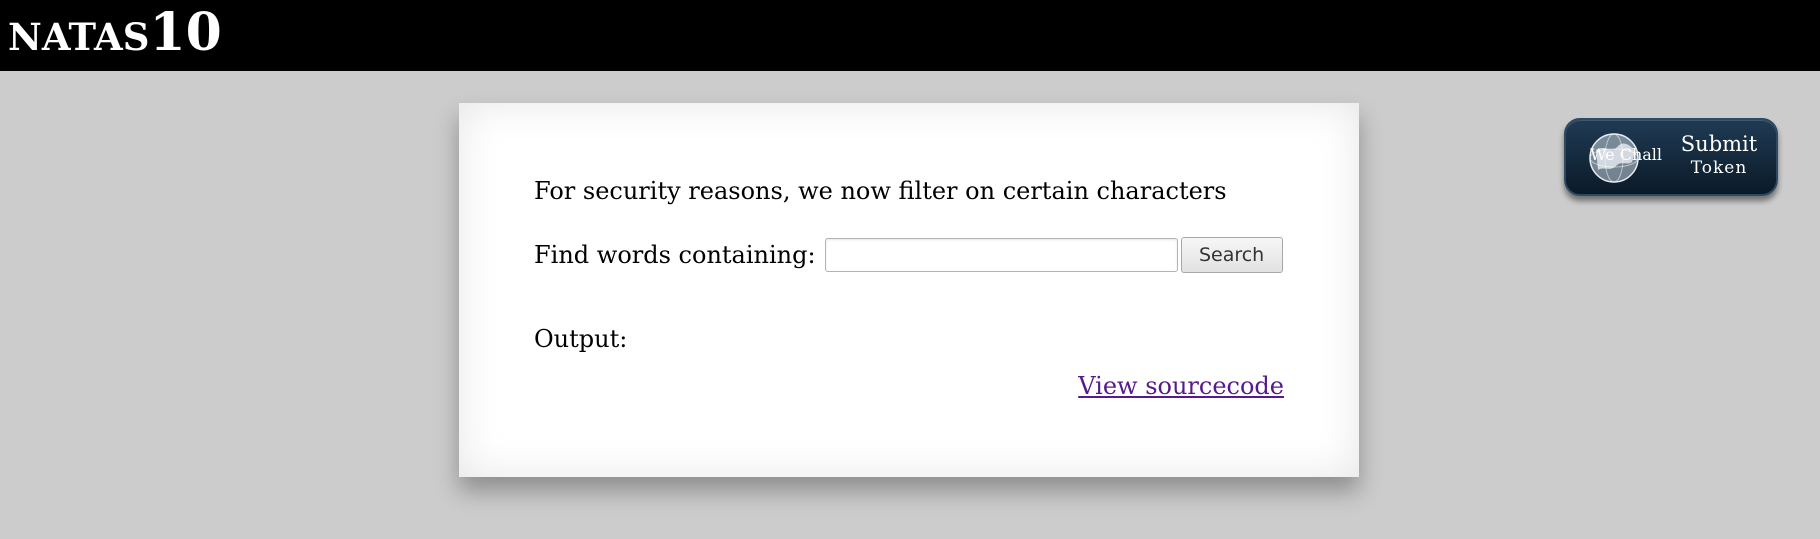 This screenshot has height=539, width=1820. I want to click on top-bar: NATAS10, so click(910, 35).